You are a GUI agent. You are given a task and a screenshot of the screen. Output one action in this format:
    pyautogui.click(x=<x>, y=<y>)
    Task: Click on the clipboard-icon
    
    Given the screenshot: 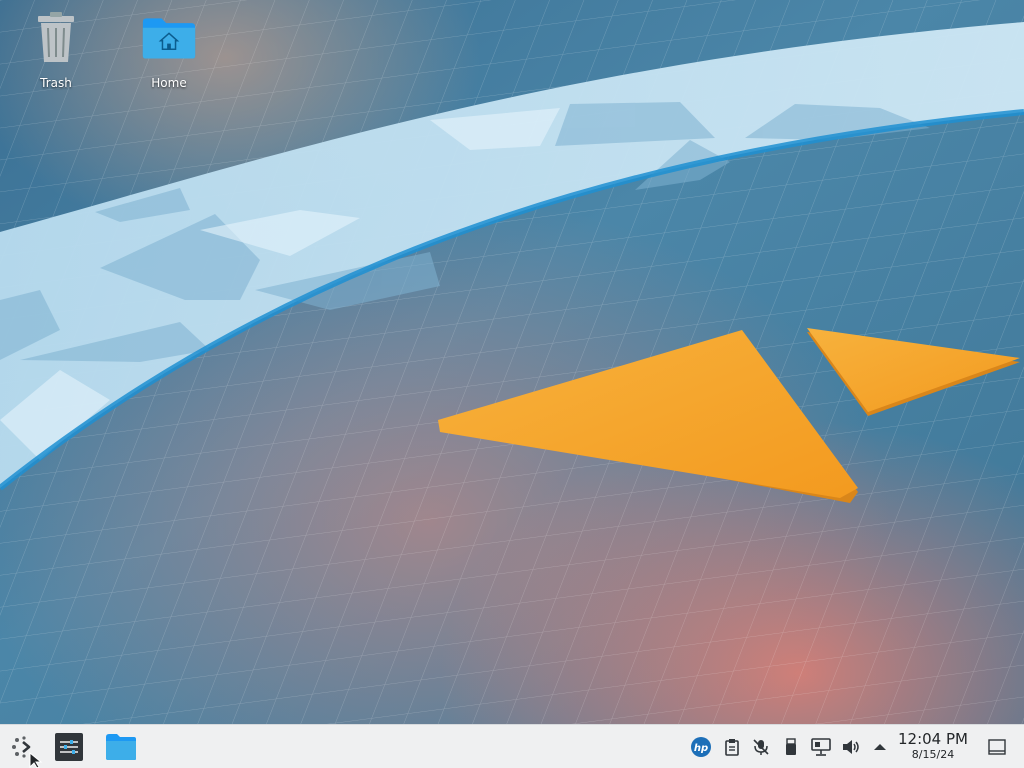 What is the action you would take?
    pyautogui.click(x=732, y=747)
    